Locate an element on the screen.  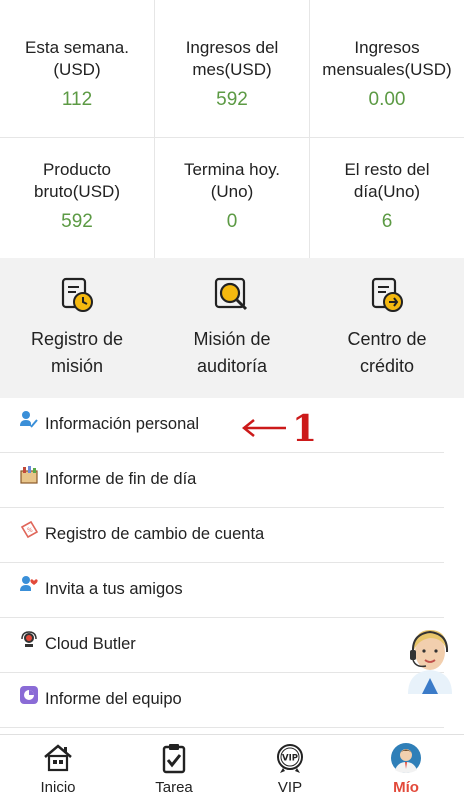
stat-month-income: Ingresos del mes(USD) 592 is located at coordinates (232, 74).